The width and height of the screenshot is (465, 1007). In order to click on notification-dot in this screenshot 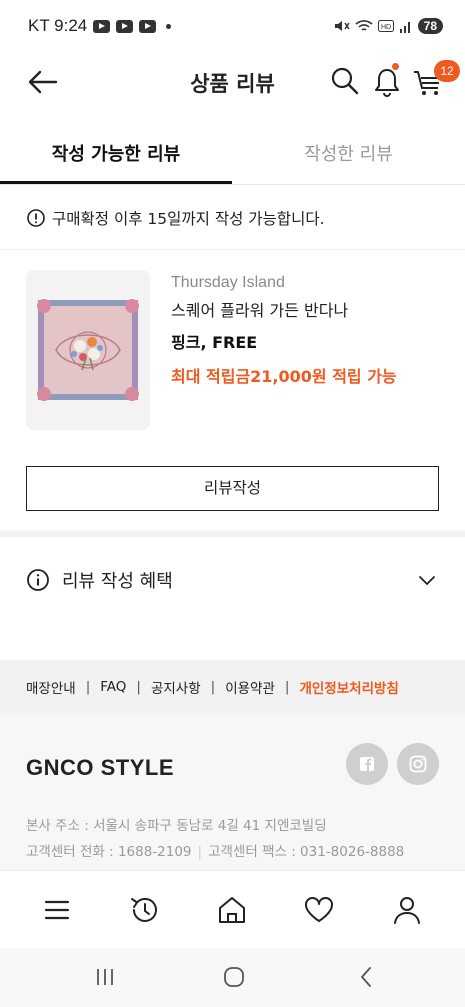, I will do `click(395, 66)`.